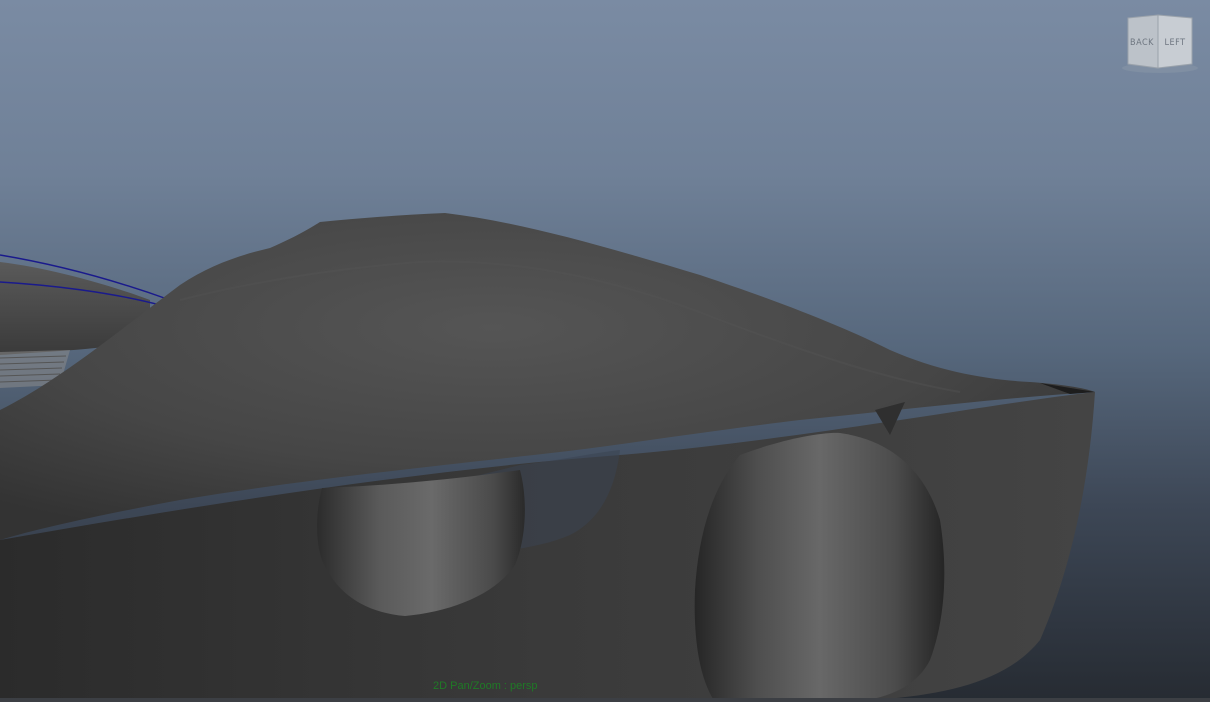 The image size is (1210, 702). I want to click on rear-wheel, so click(819, 567).